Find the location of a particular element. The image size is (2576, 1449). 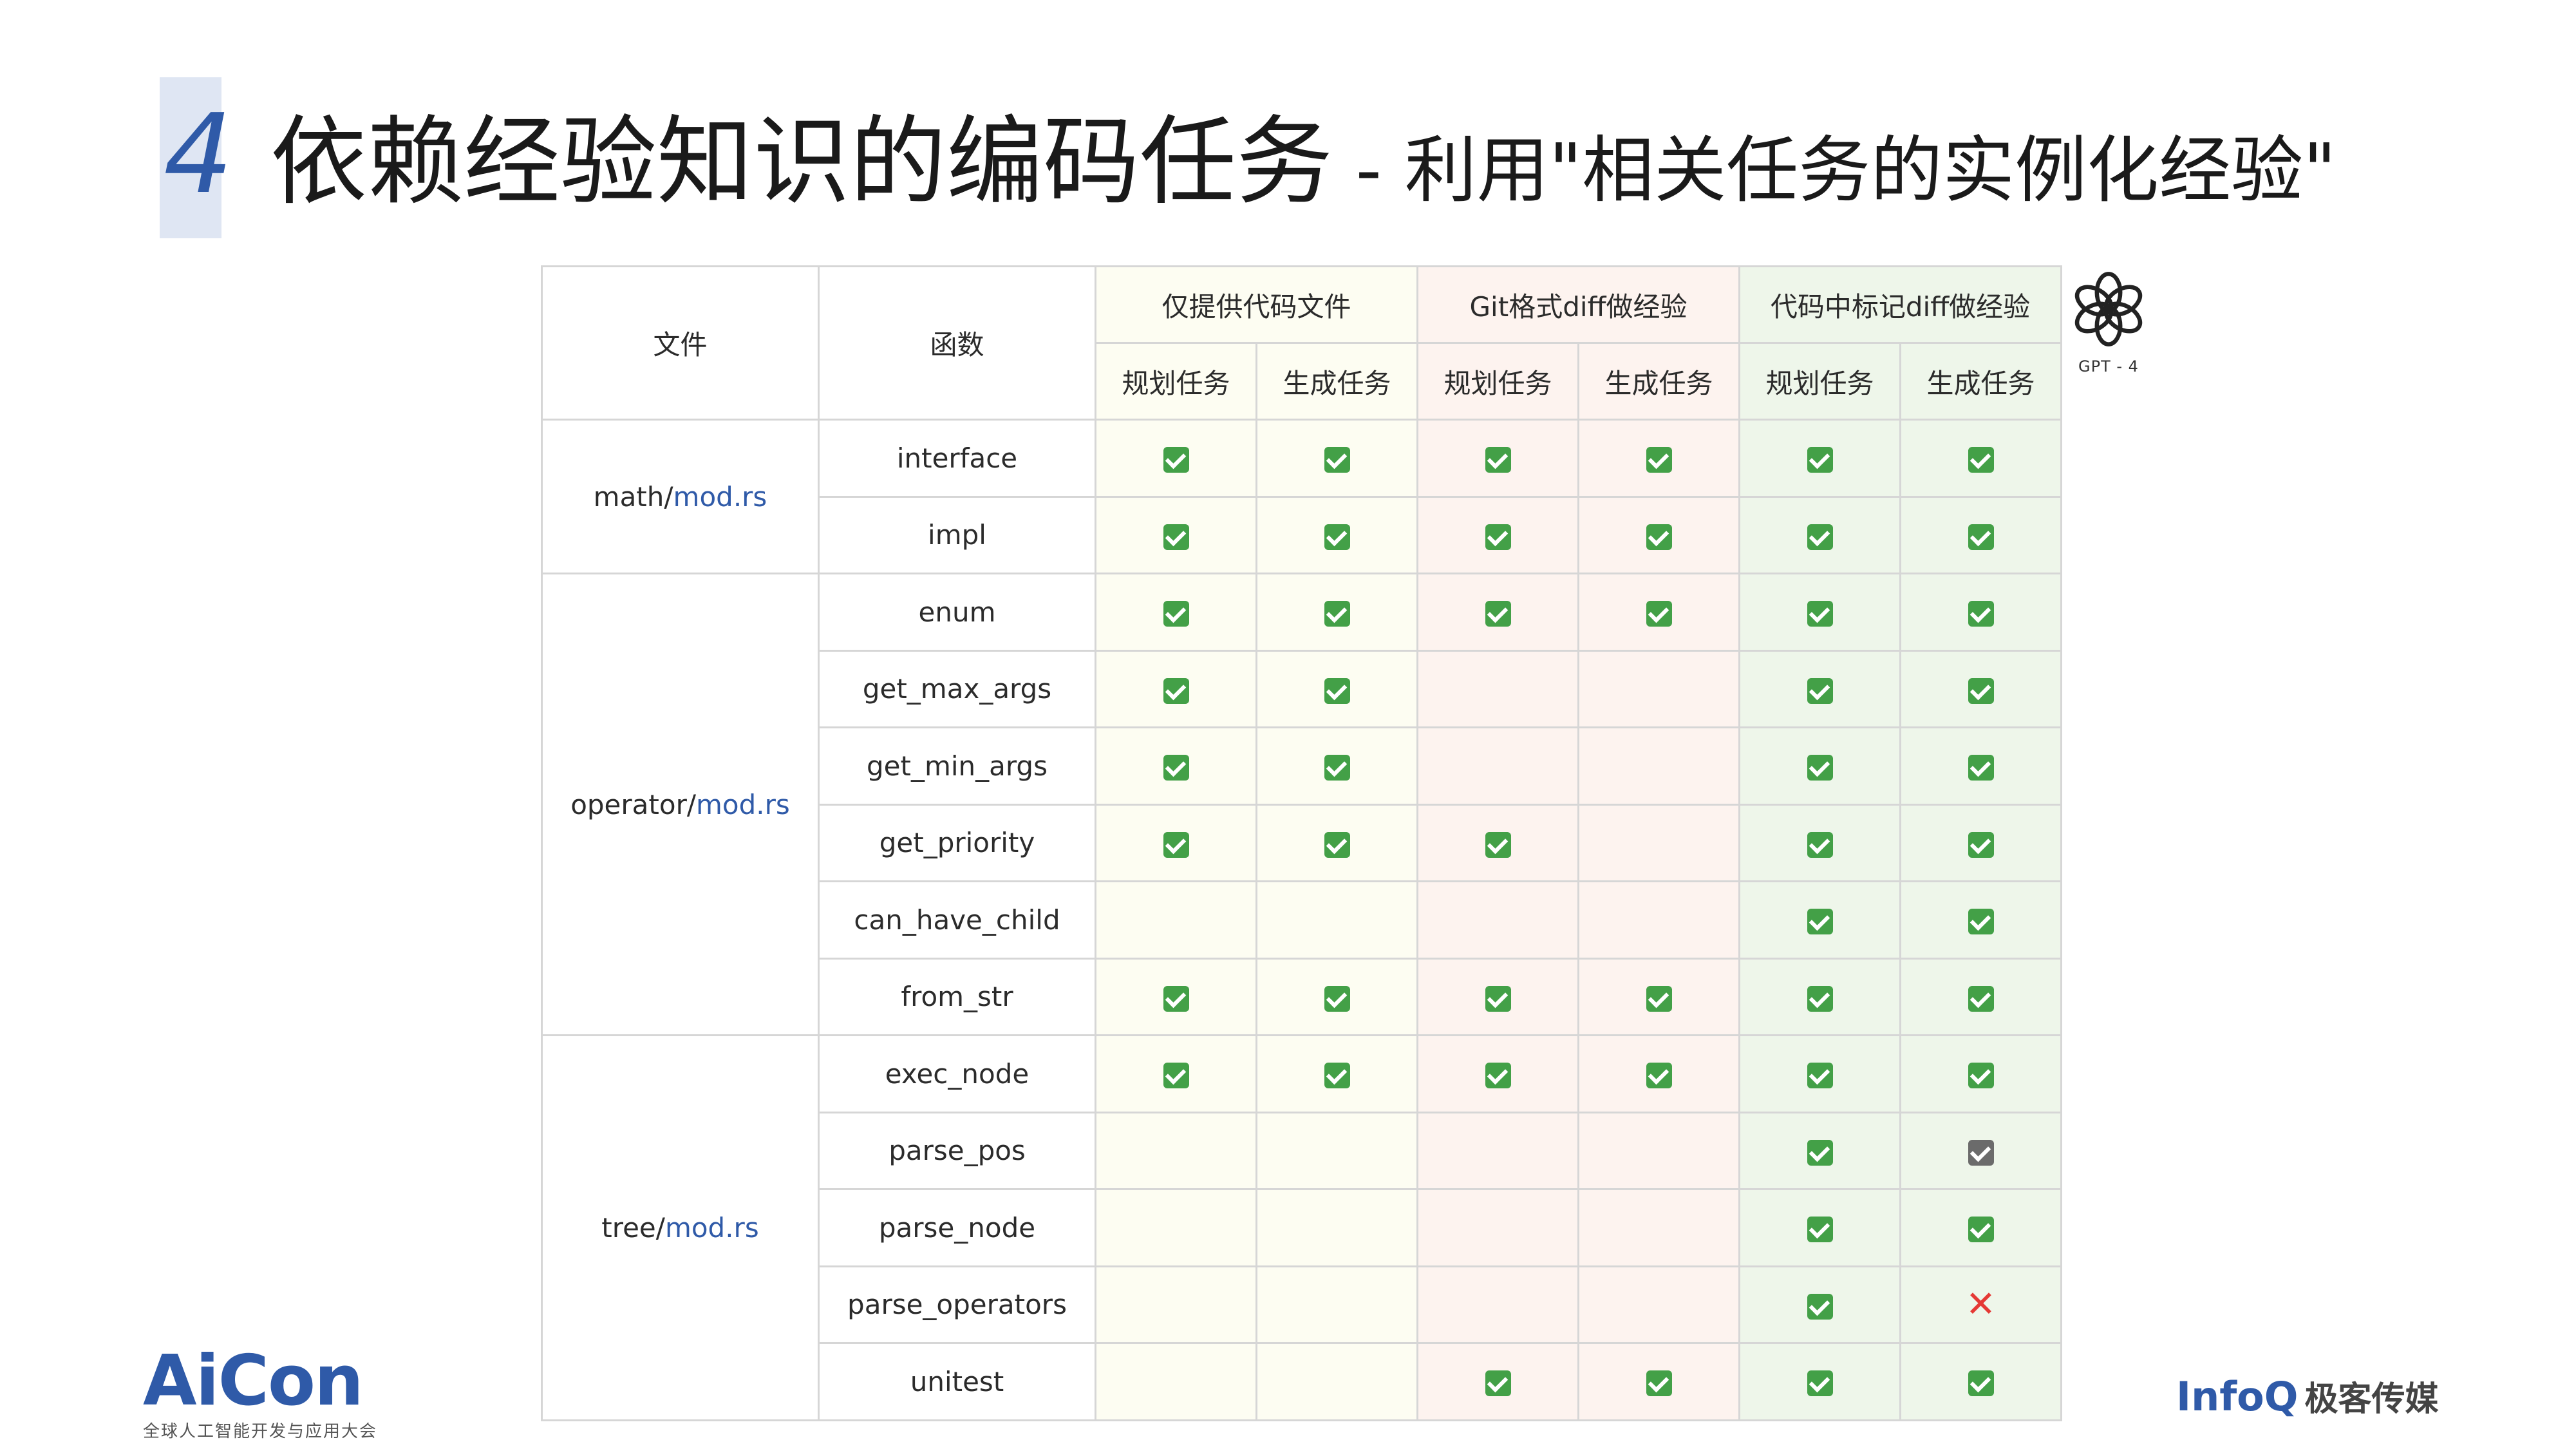

model-label: GPT - 4 is located at coordinates (2108, 366).